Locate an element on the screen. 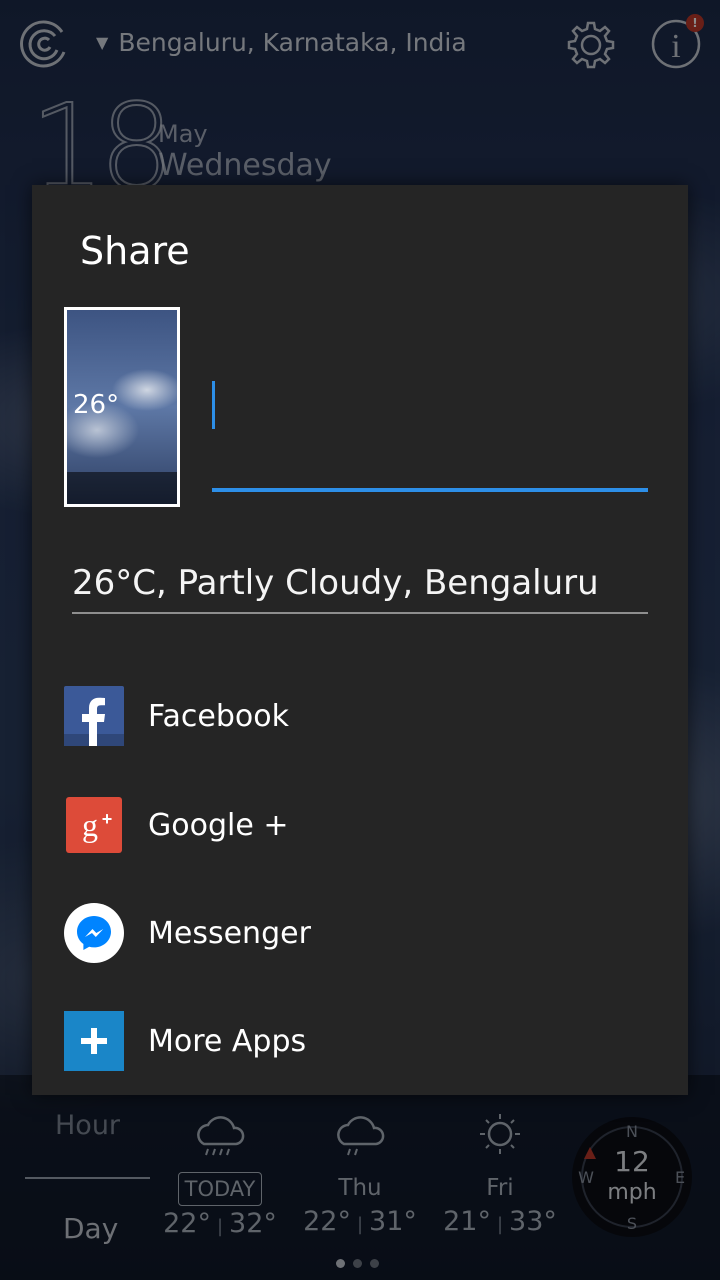 The height and width of the screenshot is (1280, 720). share-option-label: More Apps is located at coordinates (227, 1041).